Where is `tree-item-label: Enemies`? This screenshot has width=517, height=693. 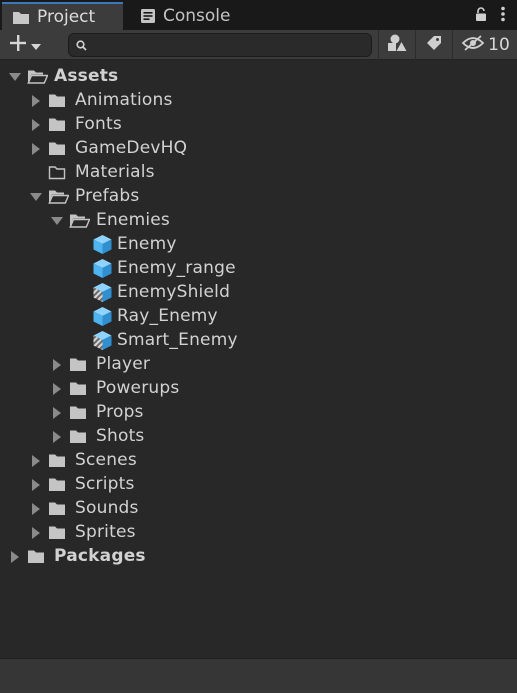 tree-item-label: Enemies is located at coordinates (133, 220).